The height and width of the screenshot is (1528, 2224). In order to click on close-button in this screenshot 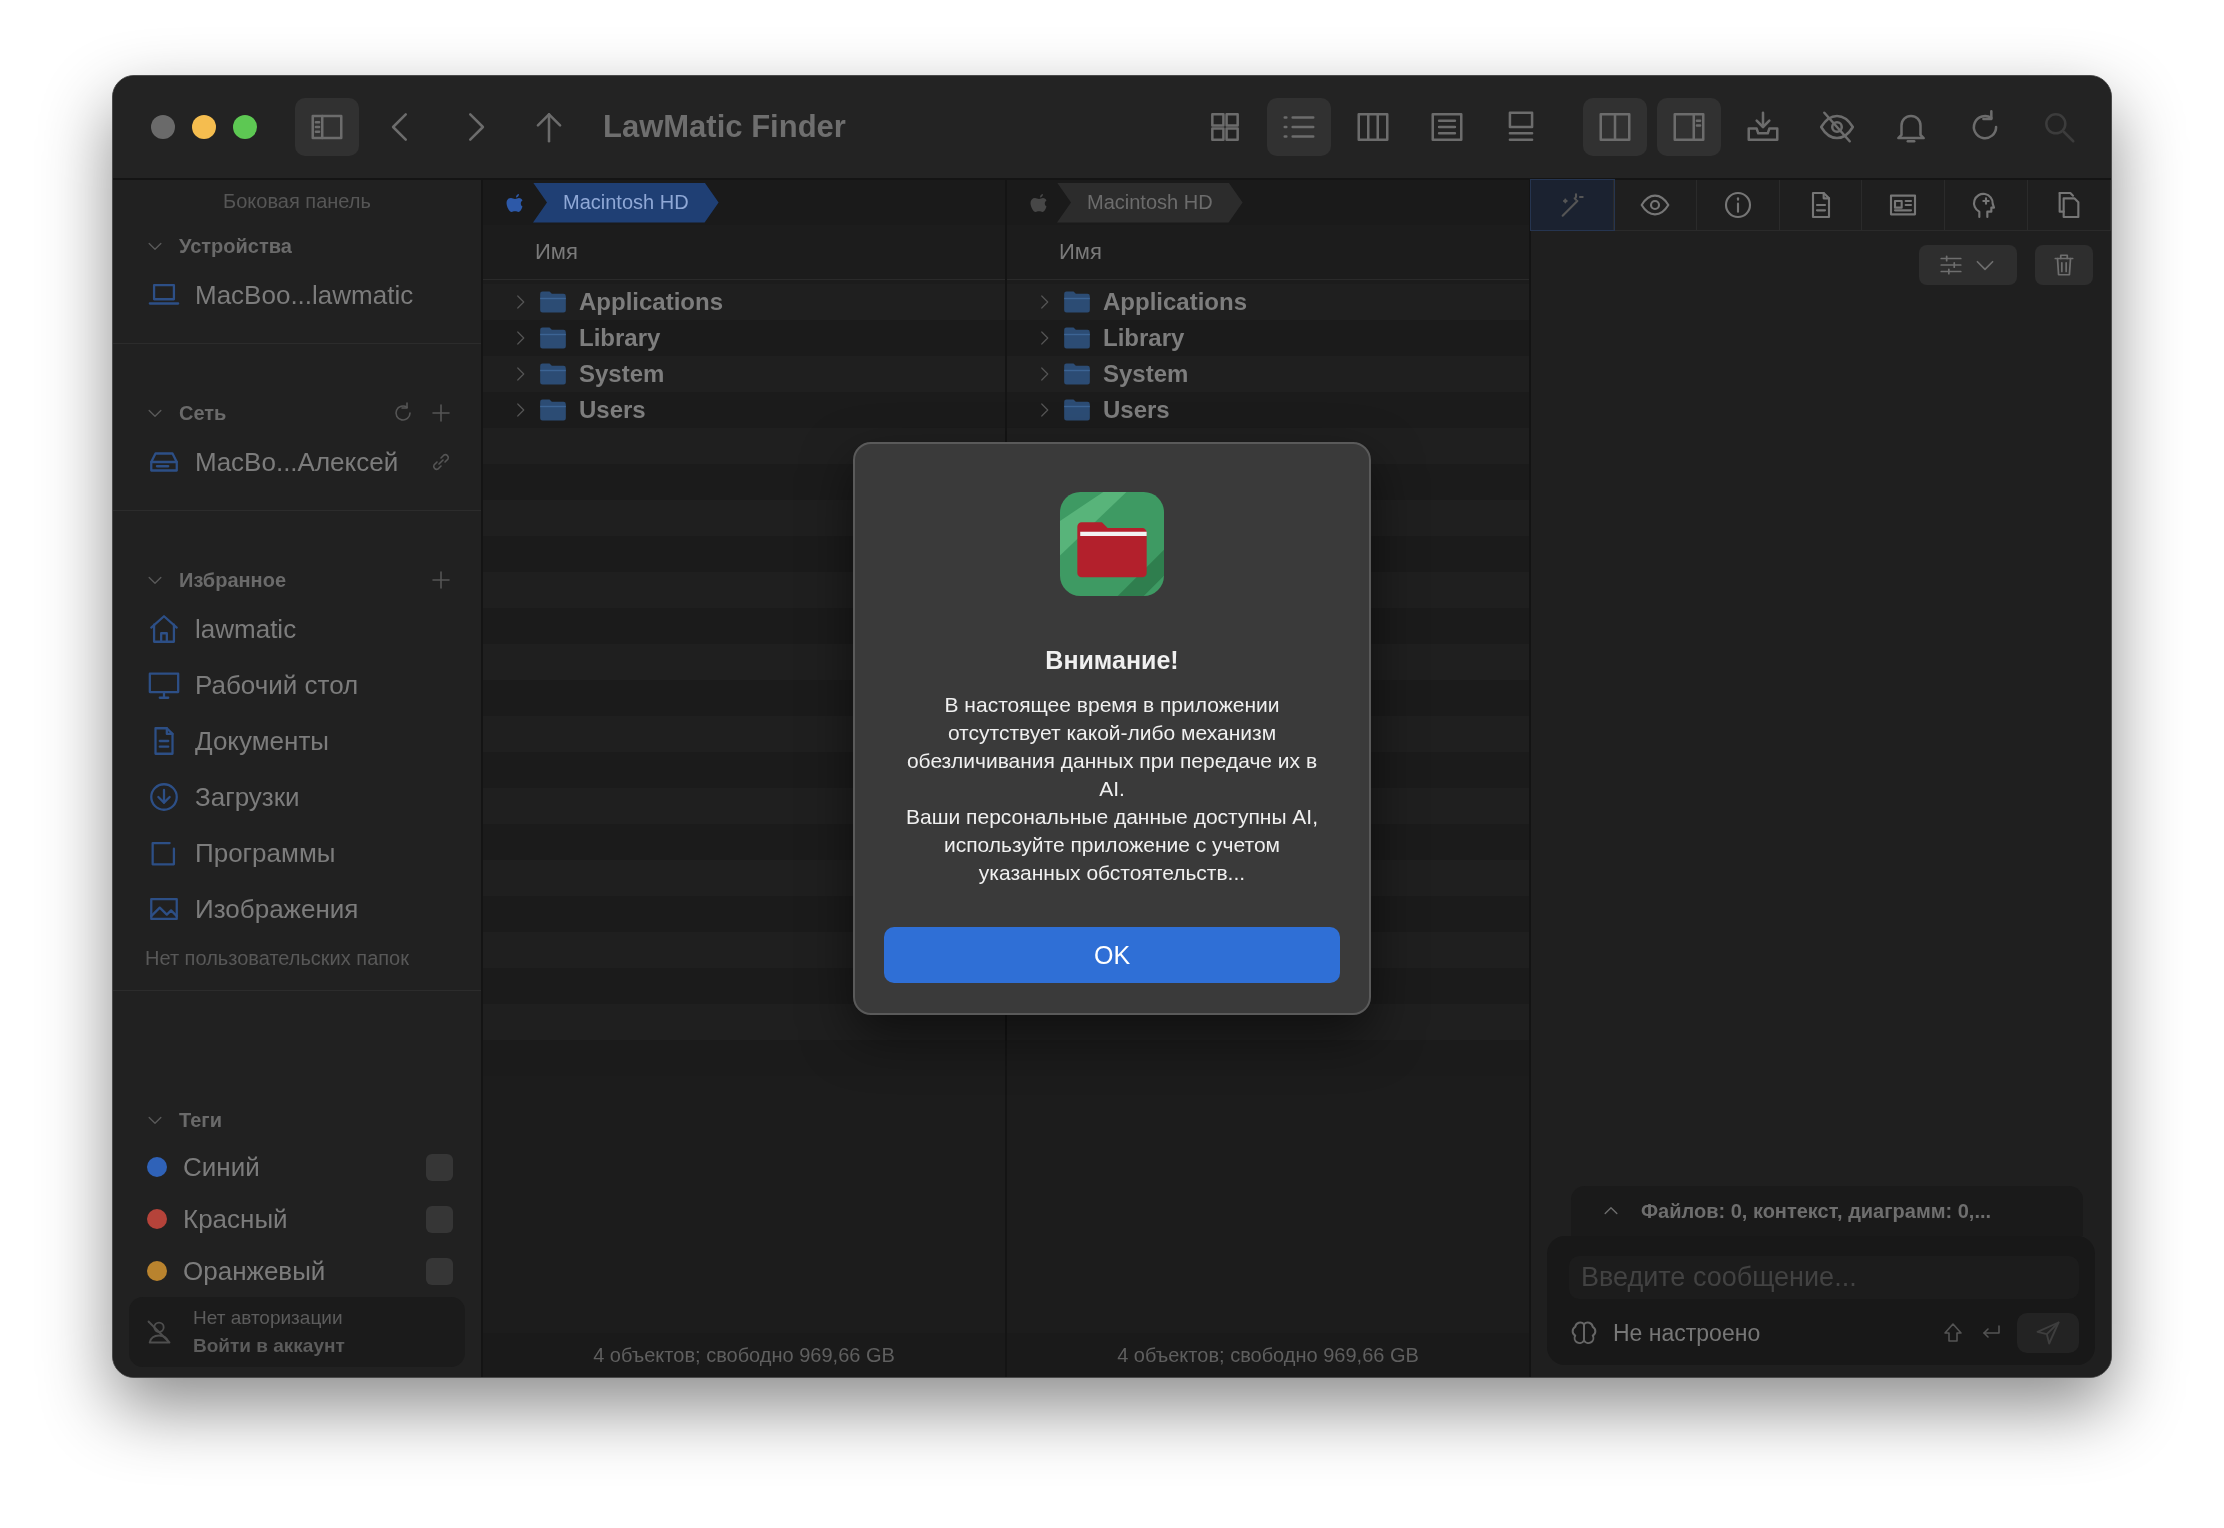, I will do `click(163, 127)`.